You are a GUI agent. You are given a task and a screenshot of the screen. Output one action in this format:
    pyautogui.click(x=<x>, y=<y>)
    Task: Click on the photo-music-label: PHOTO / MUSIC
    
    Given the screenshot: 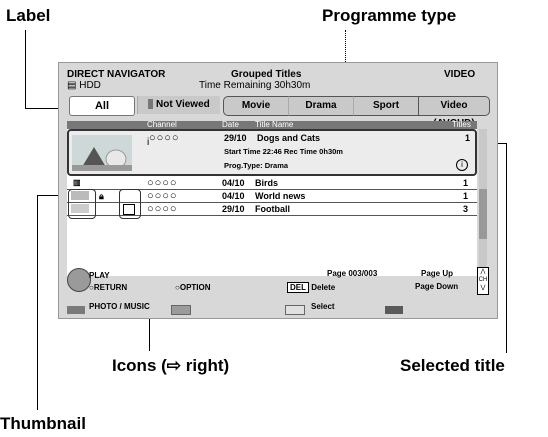 What is the action you would take?
    pyautogui.click(x=119, y=306)
    